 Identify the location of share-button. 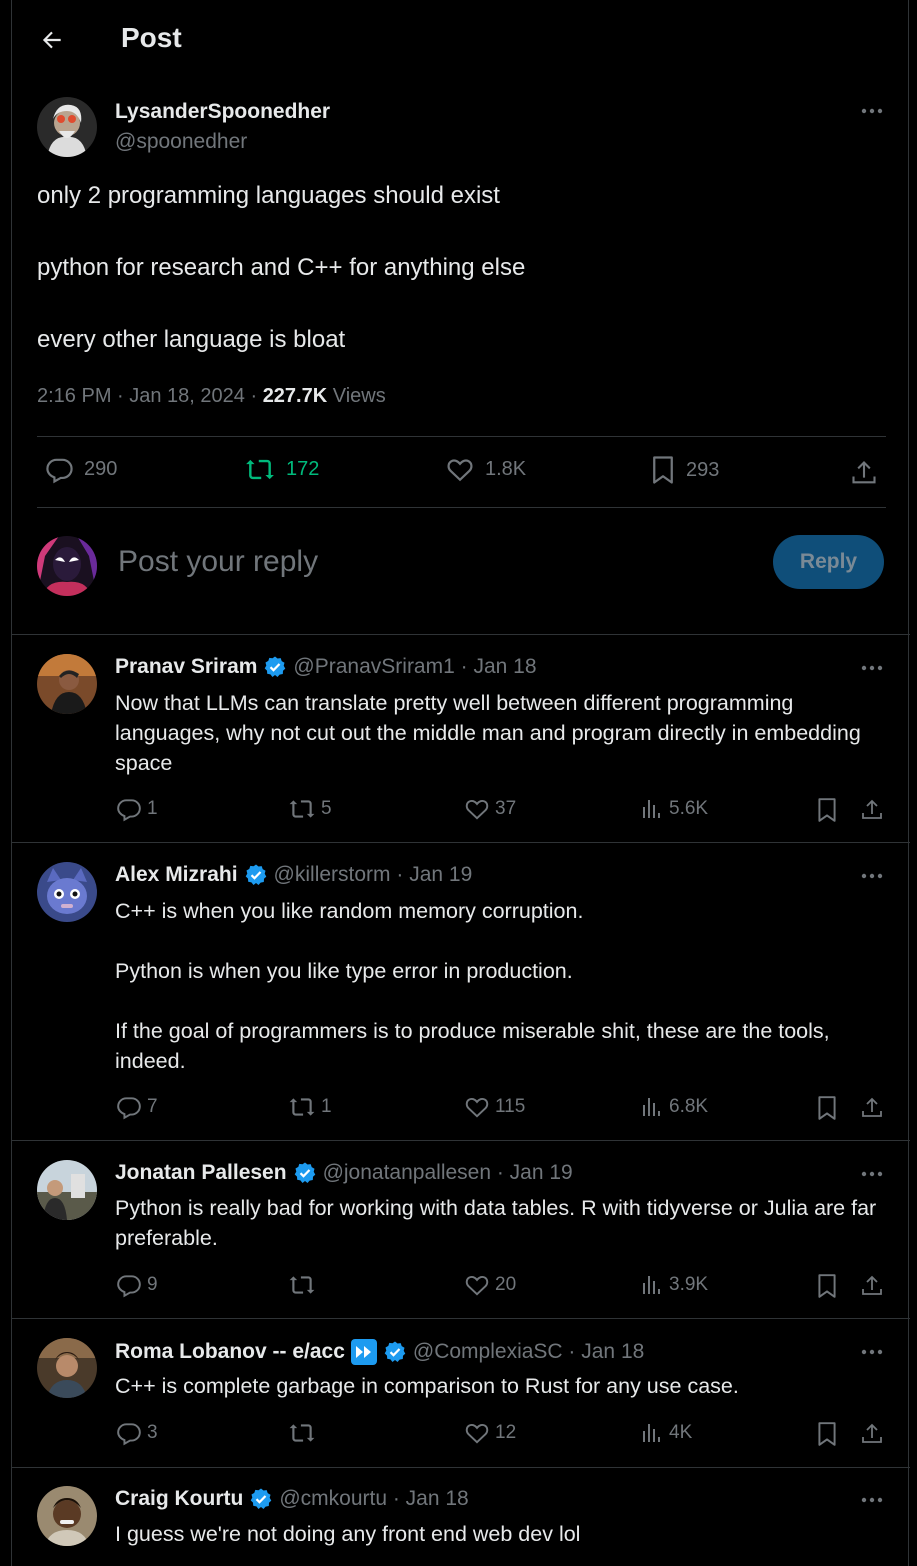
(864, 473).